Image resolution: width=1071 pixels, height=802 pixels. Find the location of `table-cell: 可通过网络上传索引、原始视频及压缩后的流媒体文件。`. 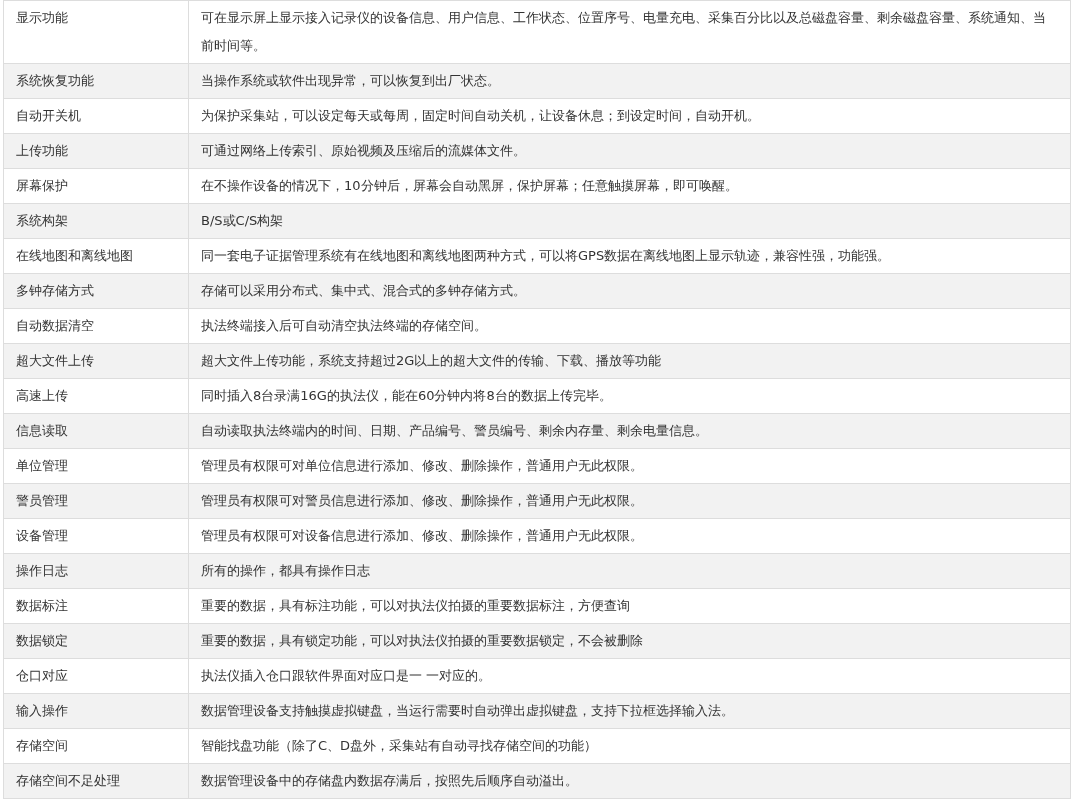

table-cell: 可通过网络上传索引、原始视频及压缩后的流媒体文件。 is located at coordinates (629, 151).